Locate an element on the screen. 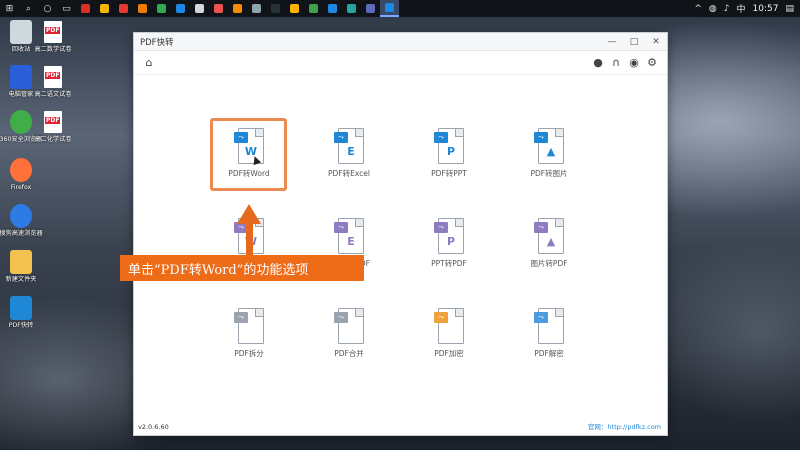 This screenshot has width=800, height=450. title-bar: PDF快转 — □ ✕ is located at coordinates (400, 42).